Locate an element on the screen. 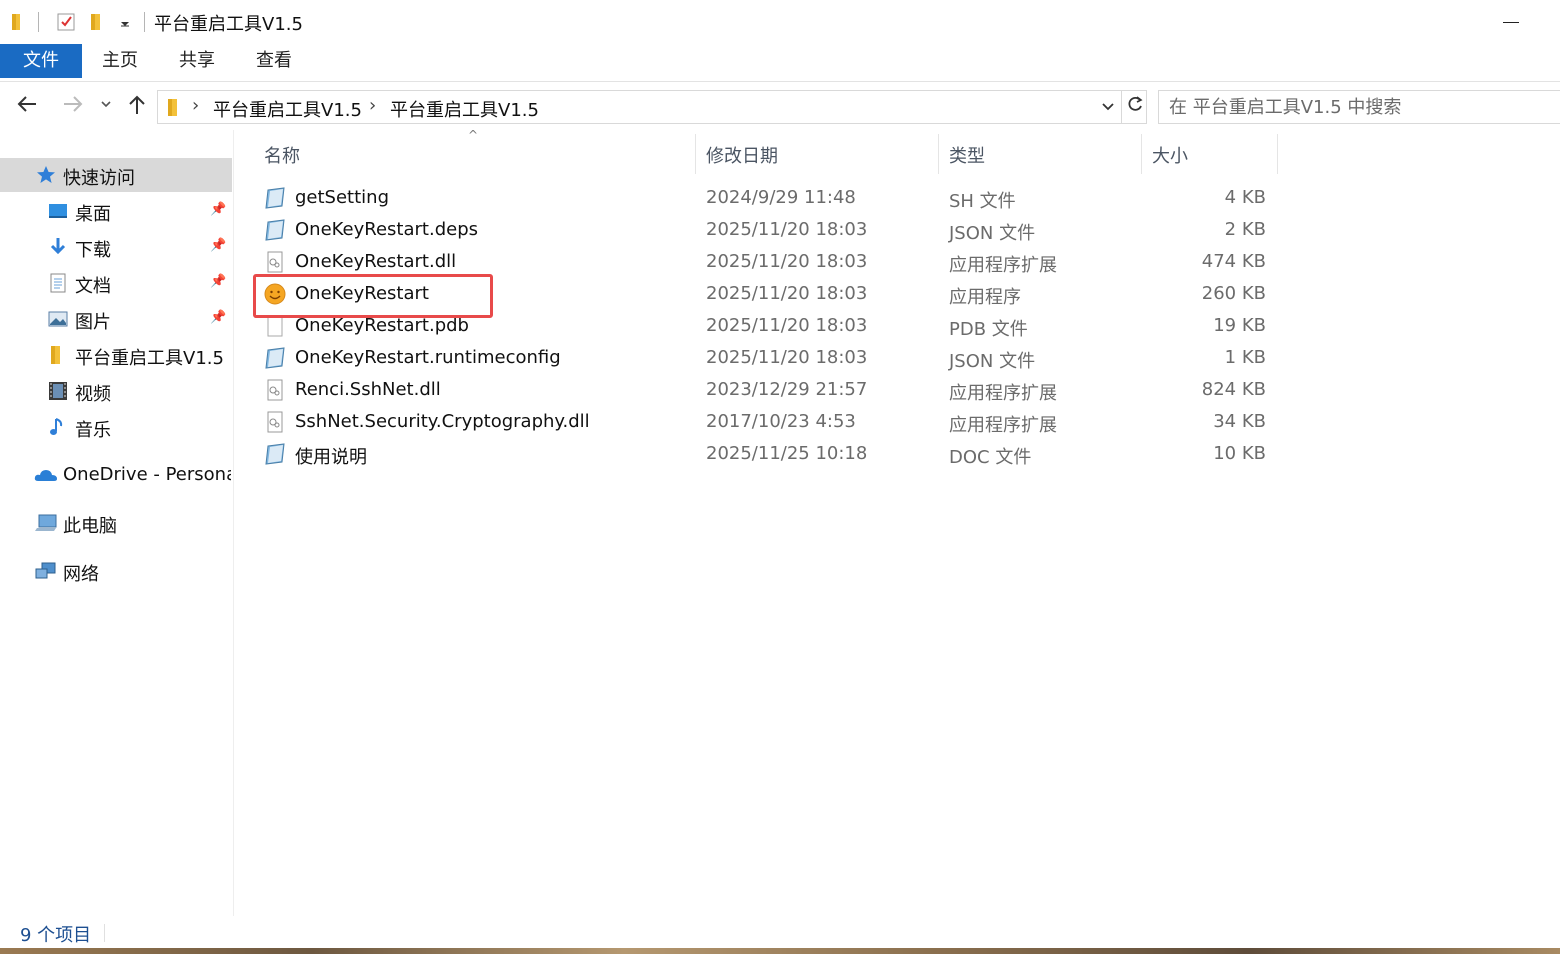 This screenshot has height=954, width=1560. sidebar-item-label: 音乐 is located at coordinates (93, 430).